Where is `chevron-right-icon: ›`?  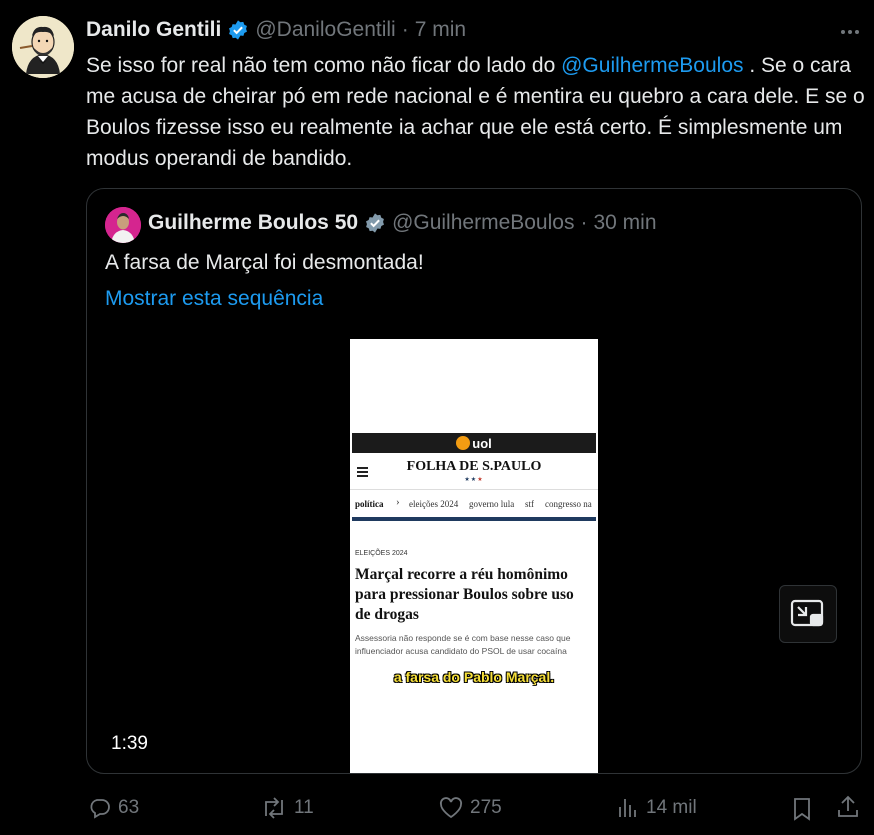 chevron-right-icon: › is located at coordinates (398, 502).